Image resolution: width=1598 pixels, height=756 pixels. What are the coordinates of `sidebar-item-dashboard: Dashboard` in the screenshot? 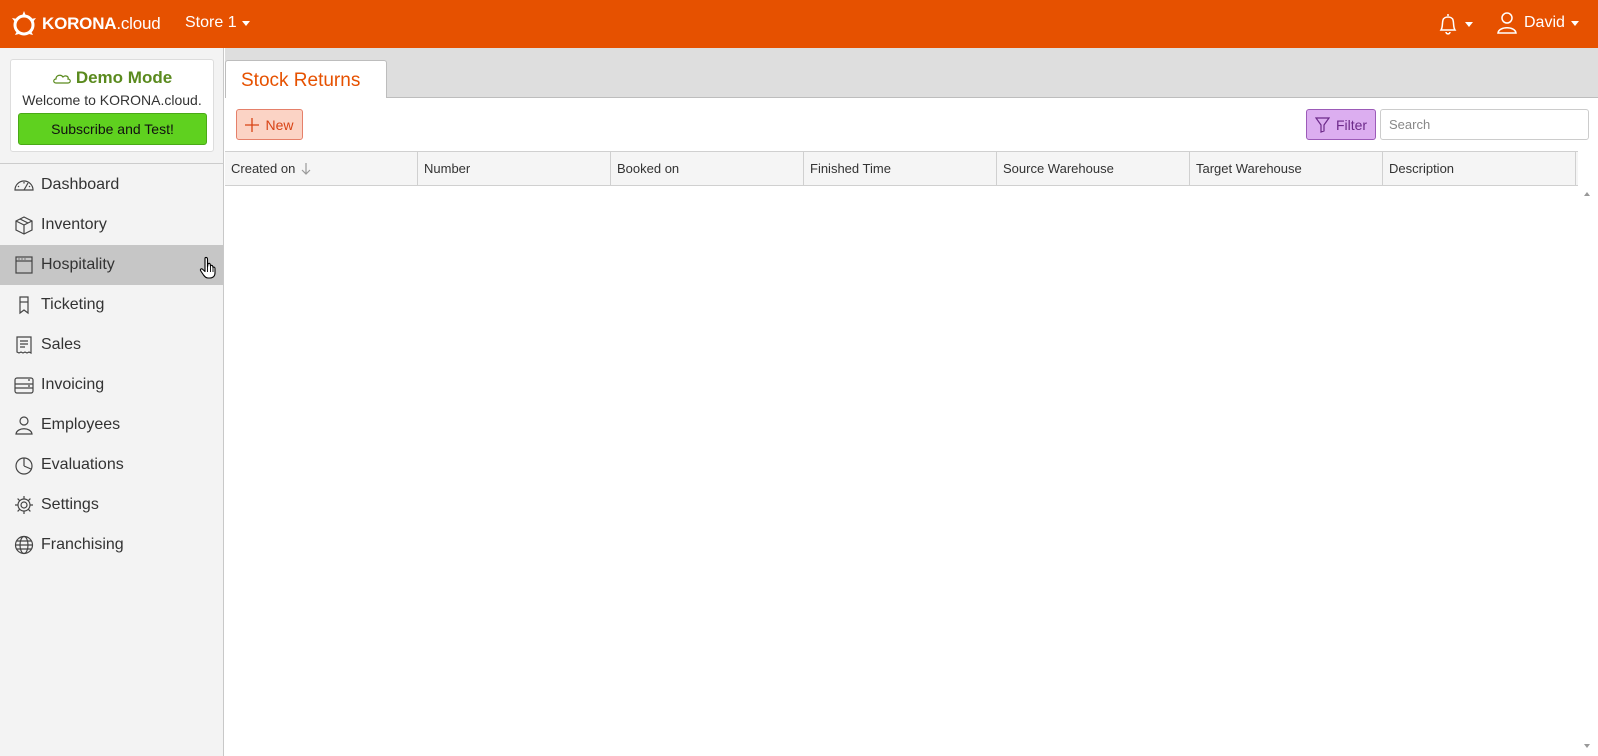 It's located at (111, 185).